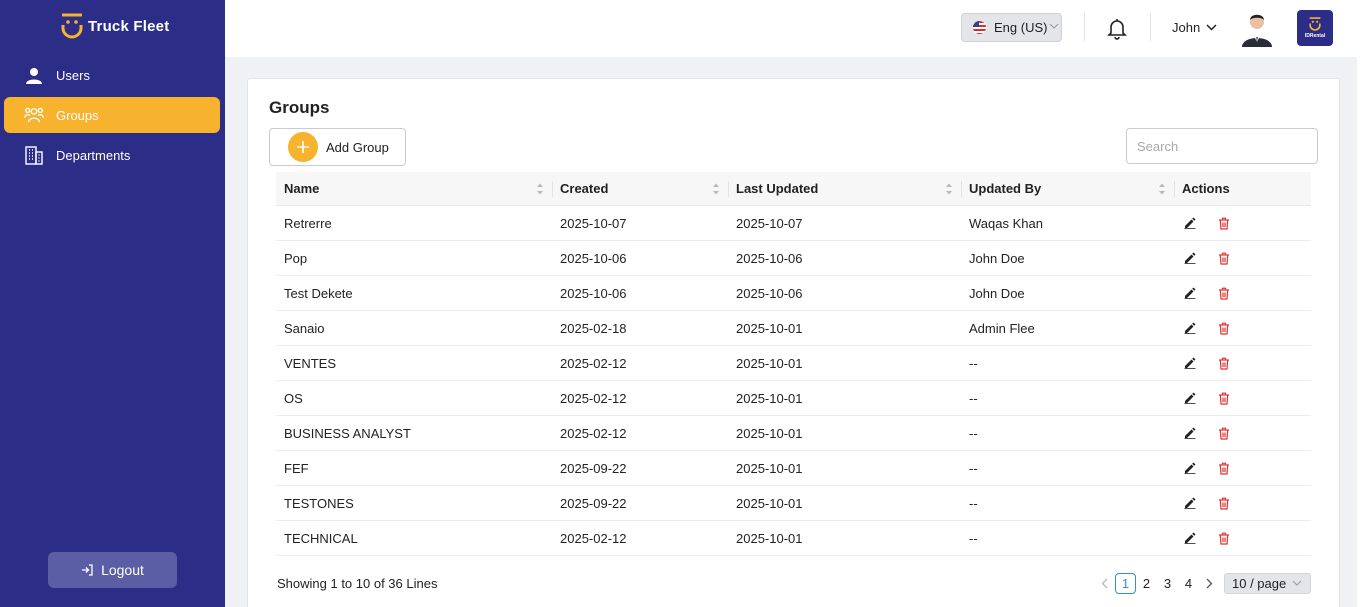 The height and width of the screenshot is (607, 1366). Describe the element at coordinates (1167, 583) in the screenshot. I see `page-link-3: 3` at that location.